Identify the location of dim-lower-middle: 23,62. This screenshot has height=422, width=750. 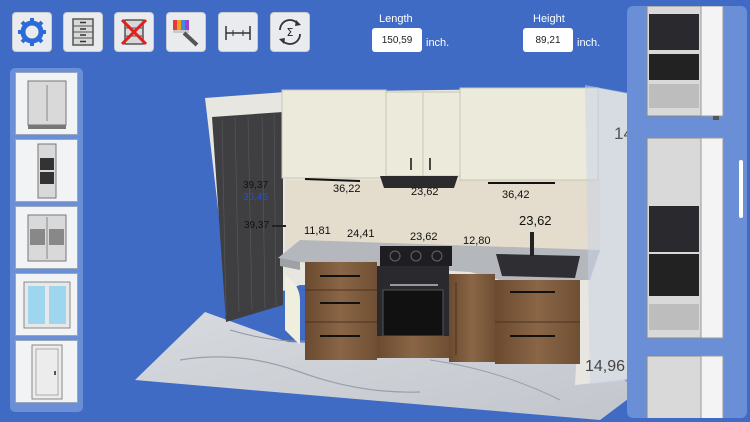
(424, 237).